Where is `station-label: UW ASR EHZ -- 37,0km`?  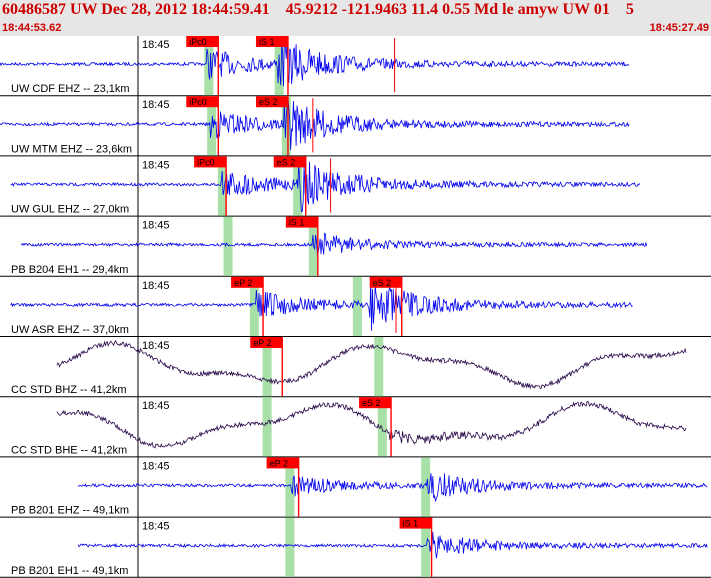
station-label: UW ASR EHZ -- 37,0km is located at coordinates (70, 330).